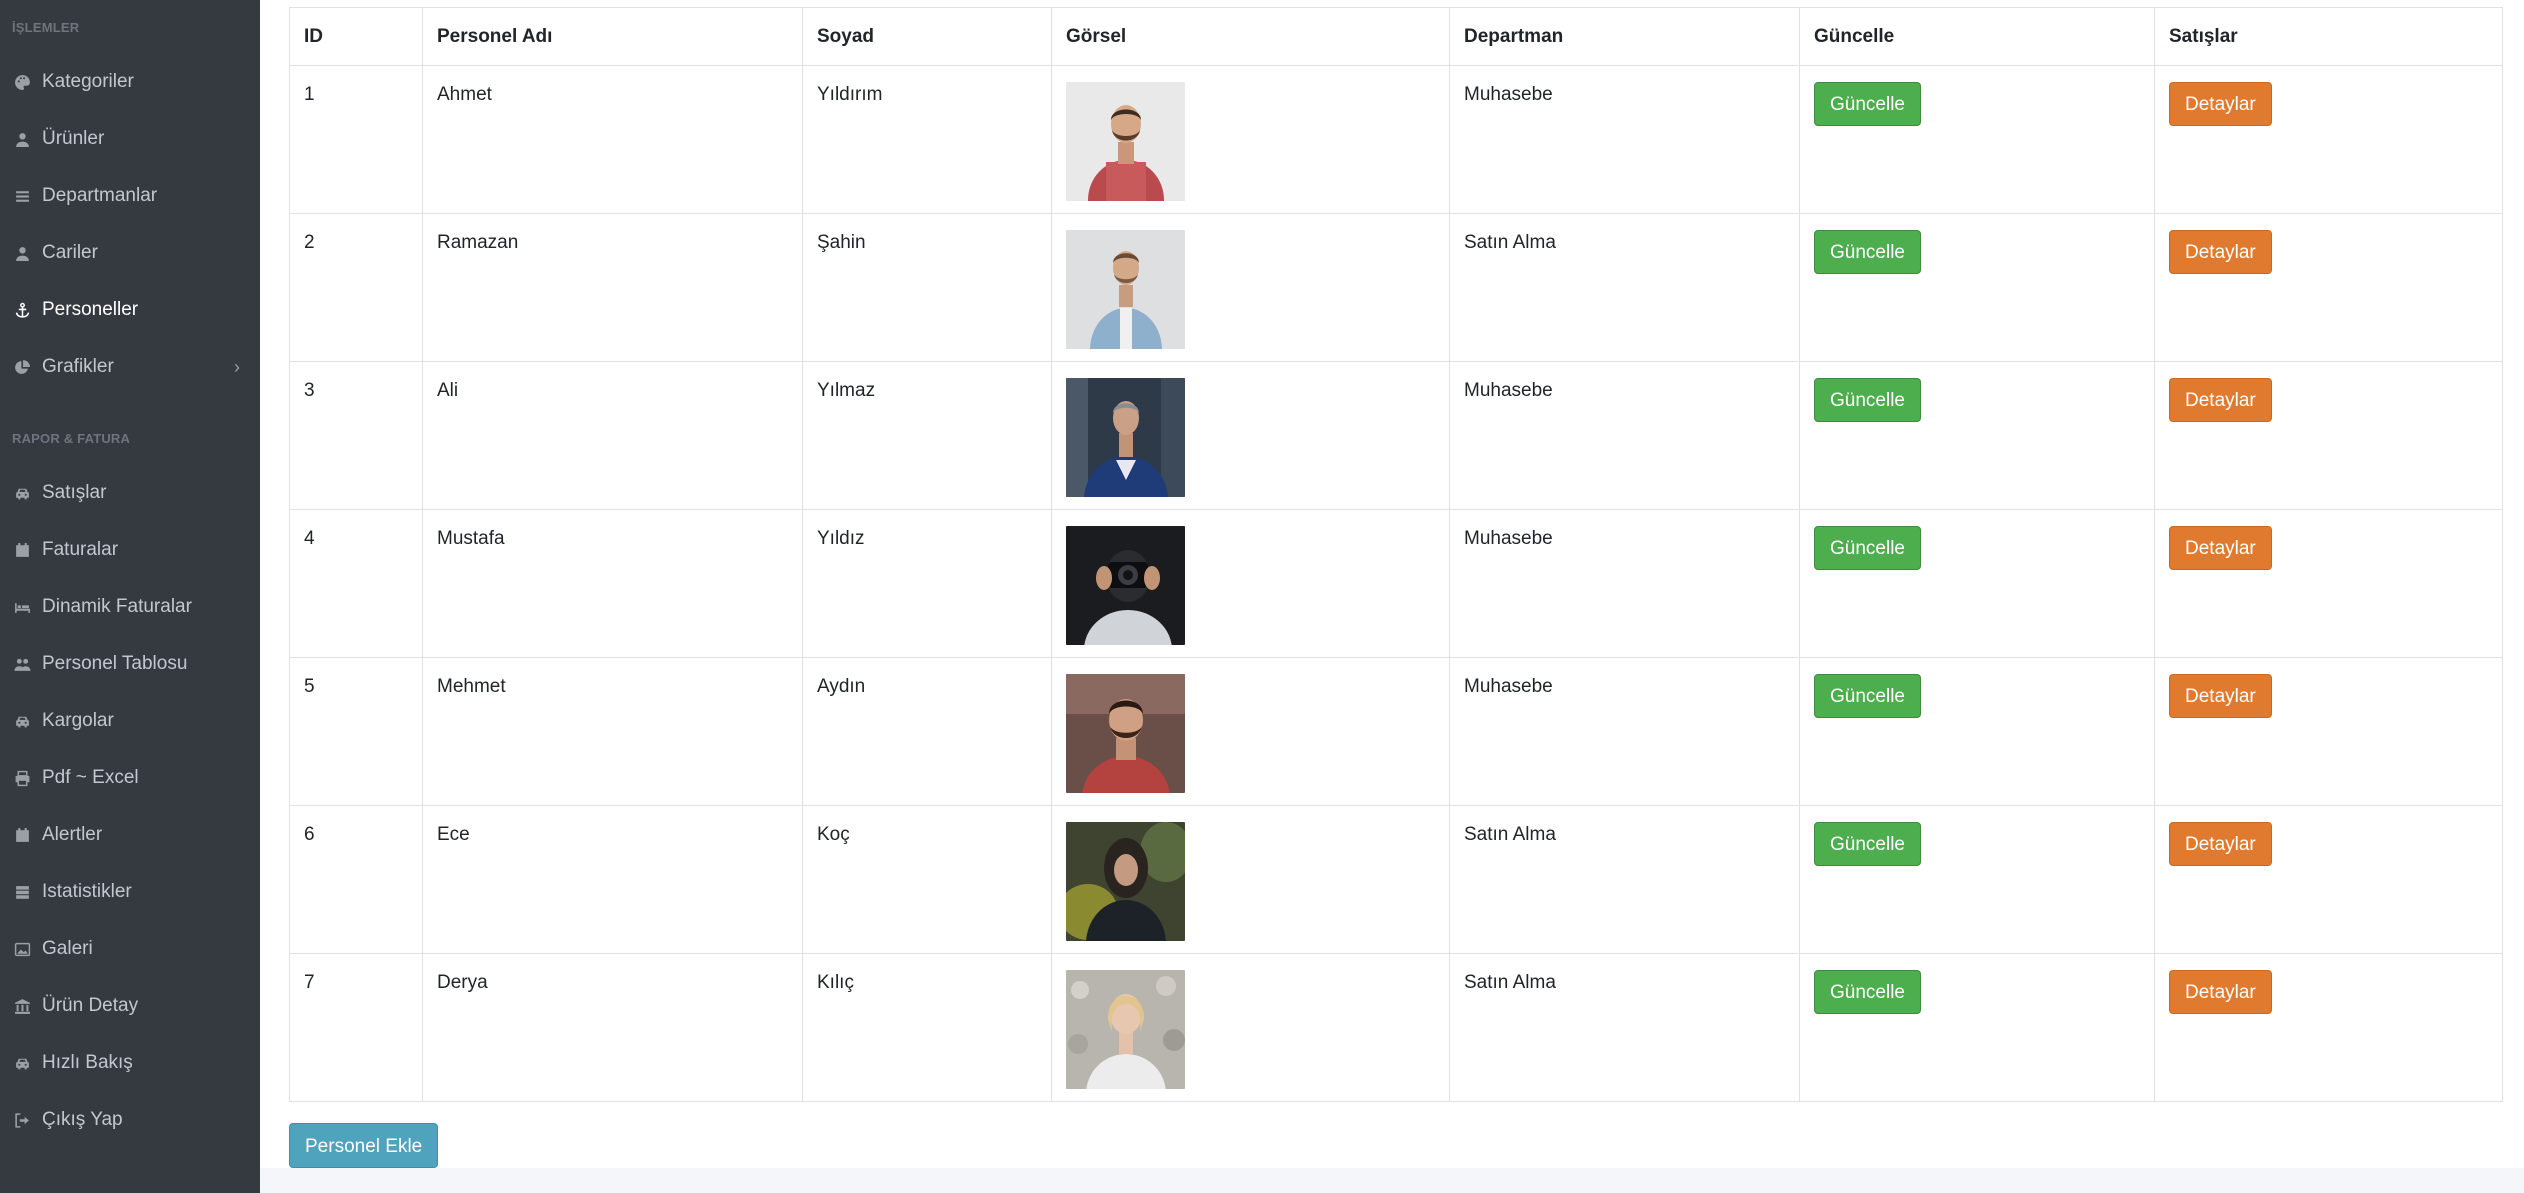 The height and width of the screenshot is (1193, 2524). Describe the element at coordinates (130, 892) in the screenshot. I see `sidebar-item-istatistikler: Istatistikler` at that location.